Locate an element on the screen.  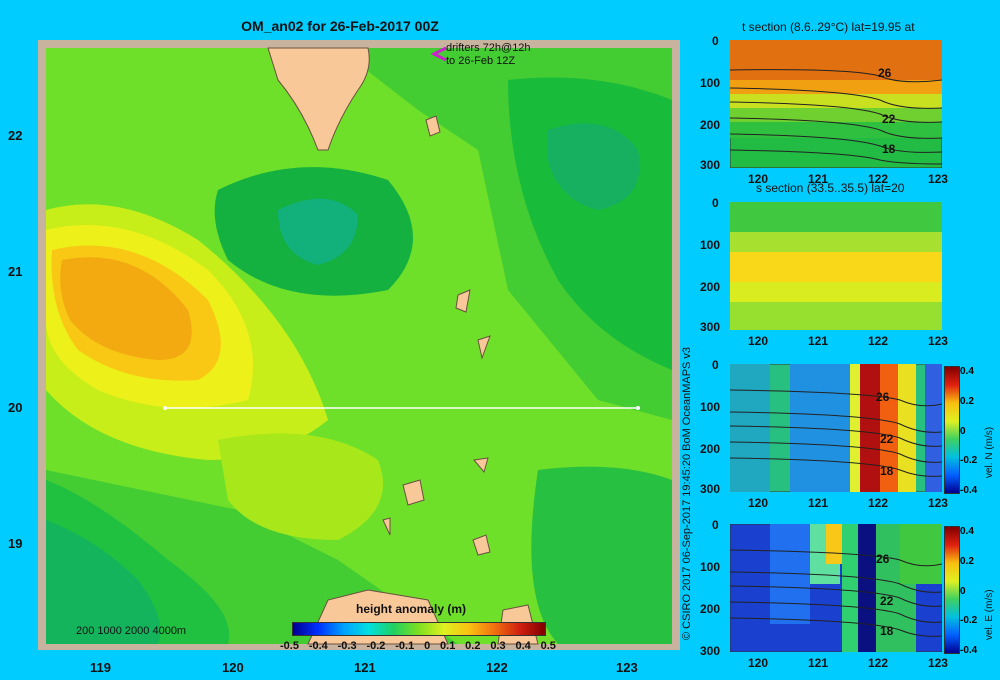
map-title: OM_an02 for 26-Feb-2017 00Z is located at coordinates (340, 26).